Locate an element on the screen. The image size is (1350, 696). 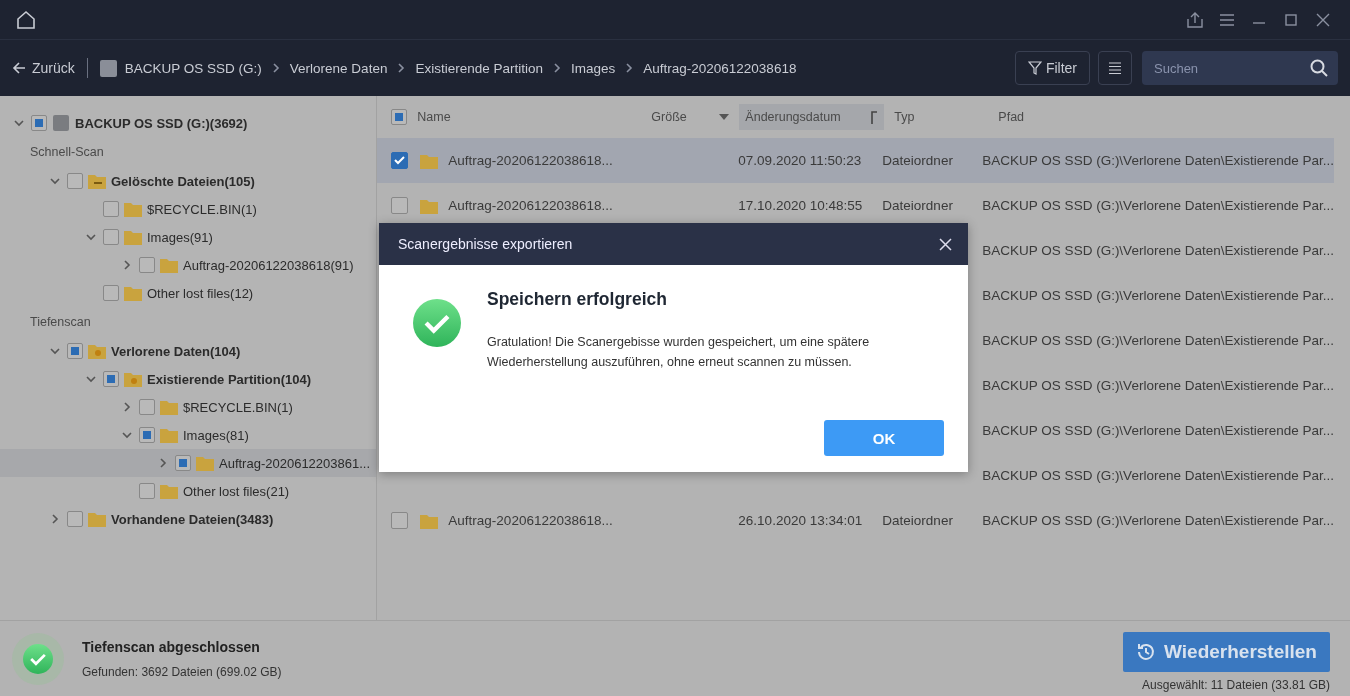
column-header: Änderungsdatum is located at coordinates (793, 117).